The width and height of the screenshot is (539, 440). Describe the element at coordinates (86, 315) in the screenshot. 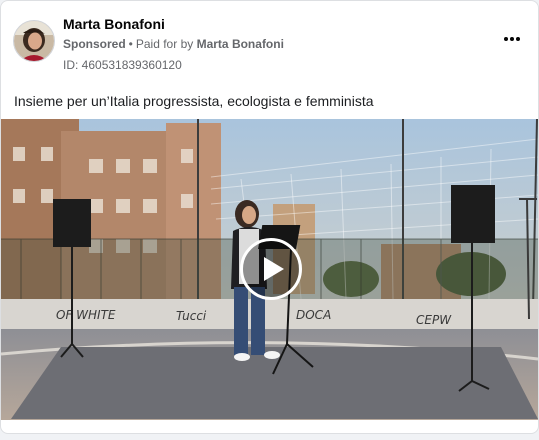

I see `svg-text: OF WHITE` at that location.